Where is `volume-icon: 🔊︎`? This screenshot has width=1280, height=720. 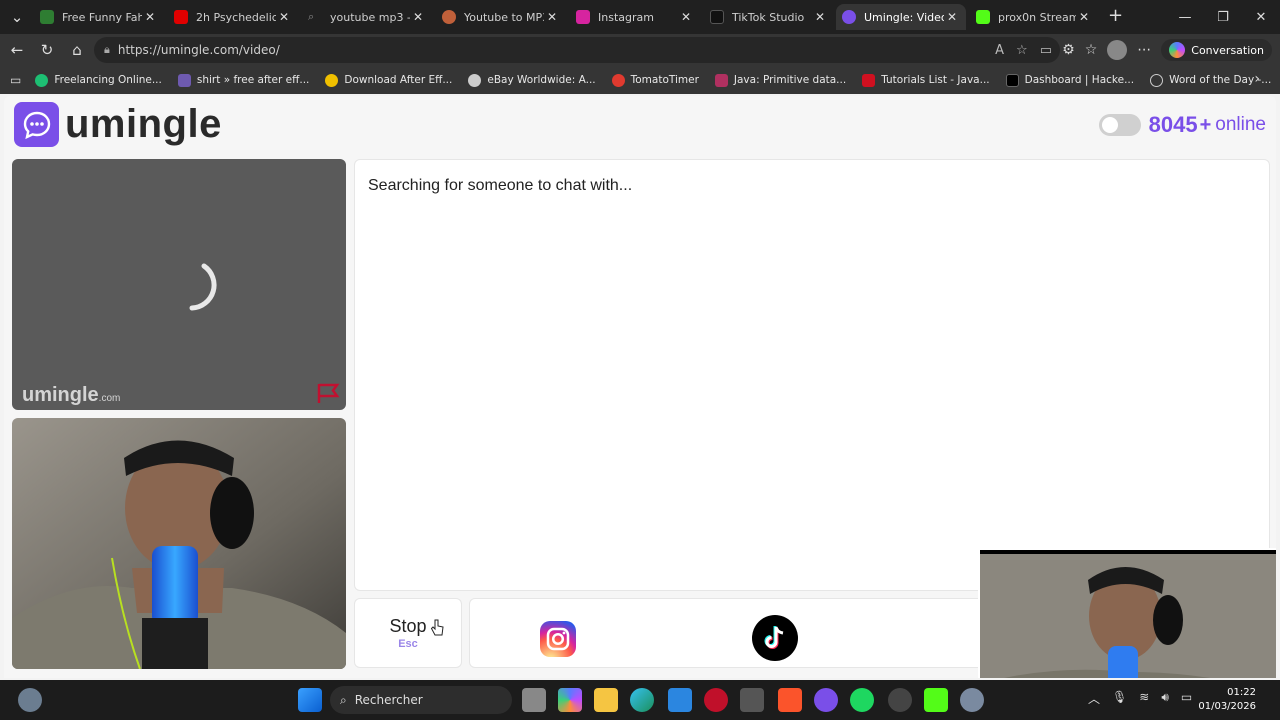
volume-icon: 🔊︎ is located at coordinates (1165, 698).